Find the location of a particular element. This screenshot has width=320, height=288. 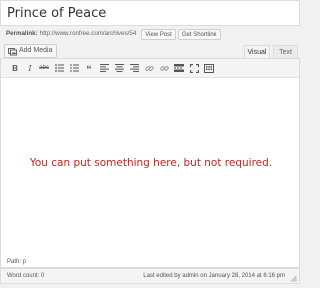

permalink-url: http://www.ronfree.com/archives/54 is located at coordinates (88, 34).